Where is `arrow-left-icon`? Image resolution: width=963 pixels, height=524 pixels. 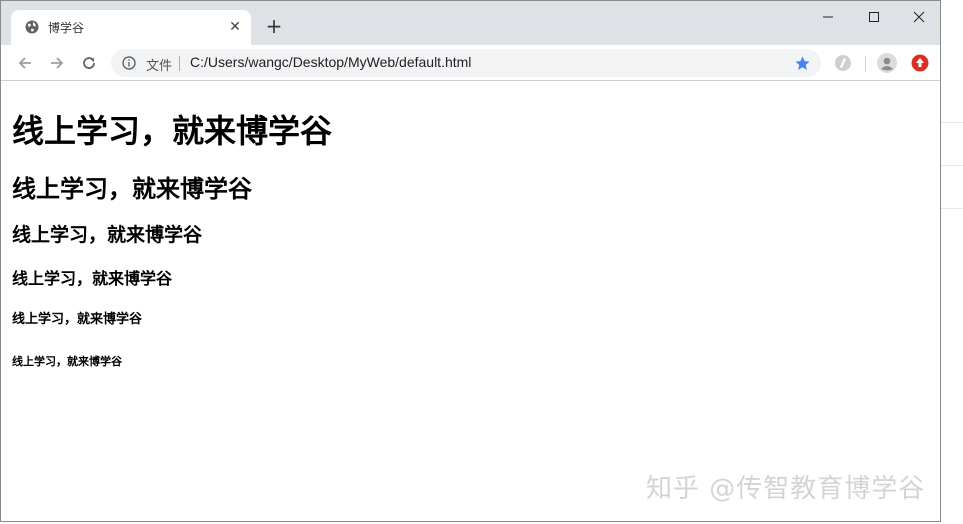 arrow-left-icon is located at coordinates (24, 63).